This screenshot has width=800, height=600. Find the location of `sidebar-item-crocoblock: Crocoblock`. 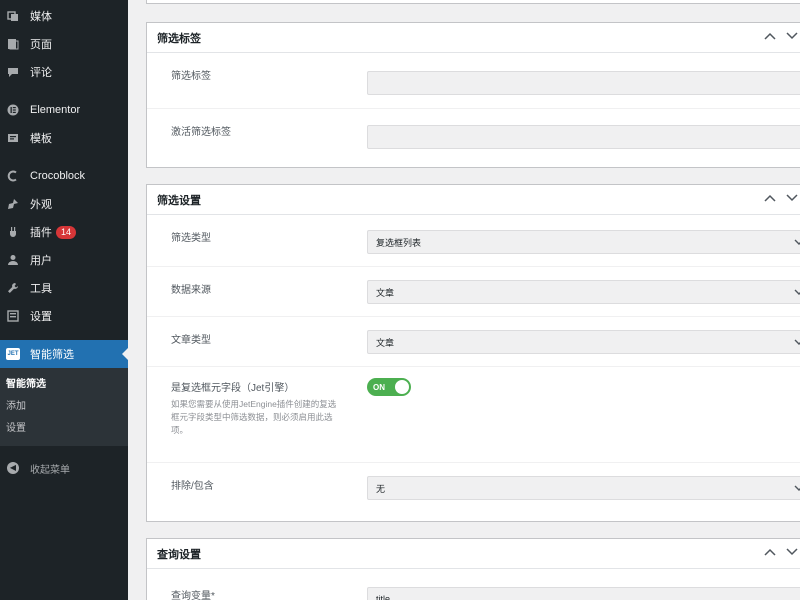

sidebar-item-crocoblock: Crocoblock is located at coordinates (64, 176).